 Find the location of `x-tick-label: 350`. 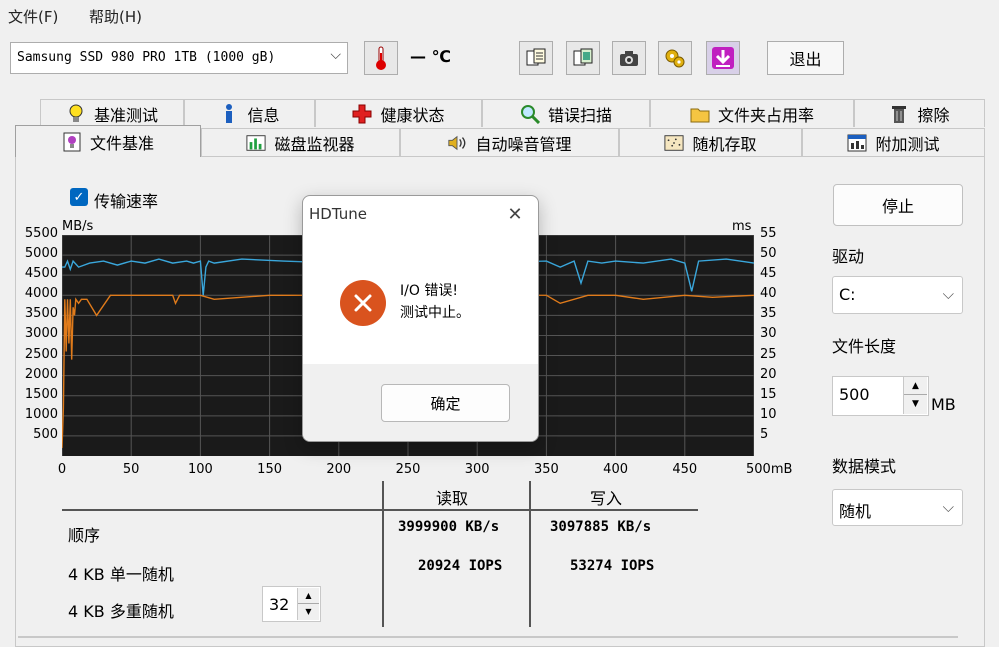

x-tick-label: 350 is located at coordinates (546, 469).